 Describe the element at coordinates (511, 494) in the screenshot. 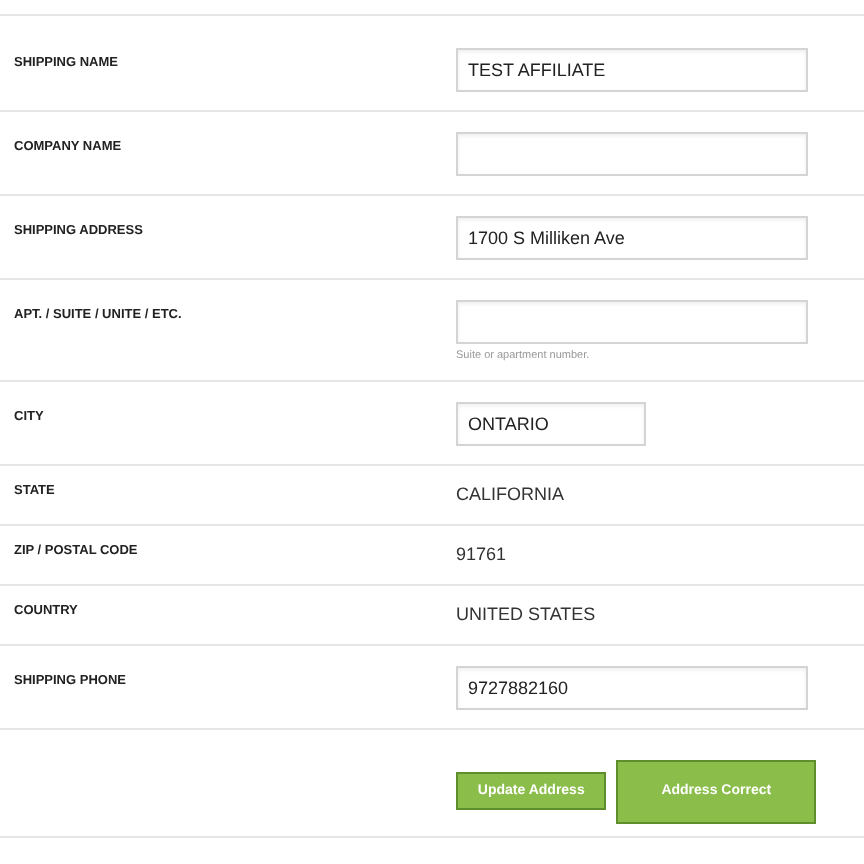

I see `field-value: CALIFORNIA` at that location.